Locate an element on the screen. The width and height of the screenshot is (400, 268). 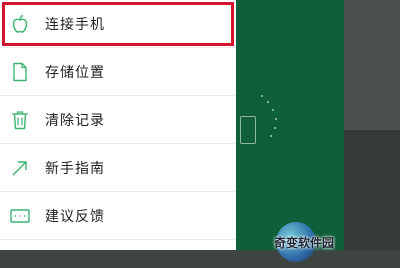
menu-item-beginner-guide: 新手指南 is located at coordinates (118, 168).